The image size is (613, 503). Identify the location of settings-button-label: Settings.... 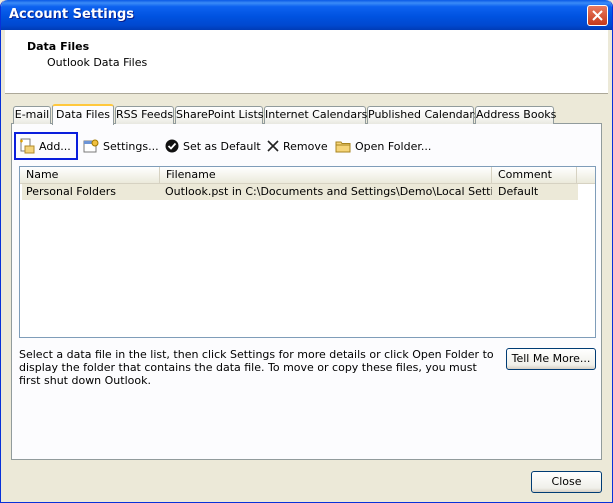
(131, 146).